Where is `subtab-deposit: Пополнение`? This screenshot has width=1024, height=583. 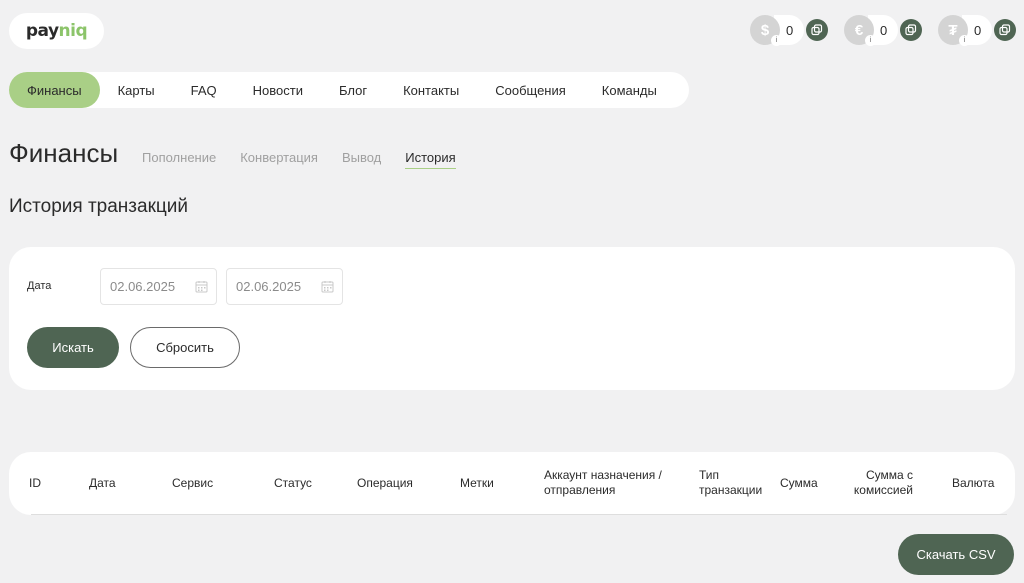 subtab-deposit: Пополнение is located at coordinates (179, 159).